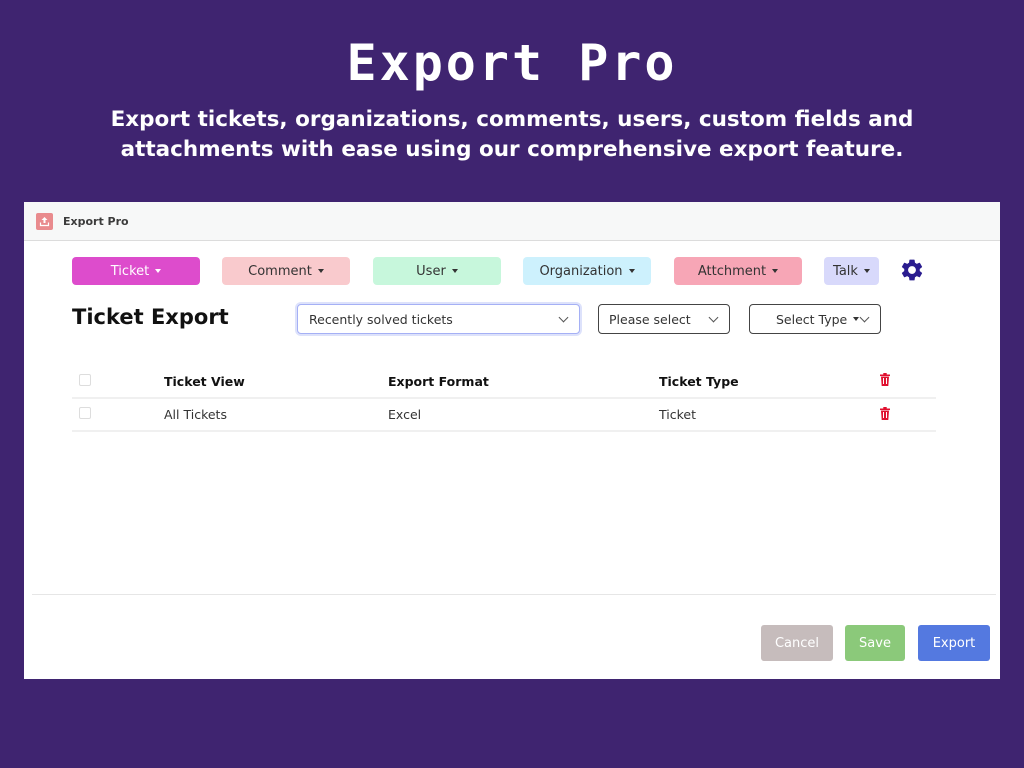  I want to click on cell-ticket-type: Ticket, so click(769, 415).